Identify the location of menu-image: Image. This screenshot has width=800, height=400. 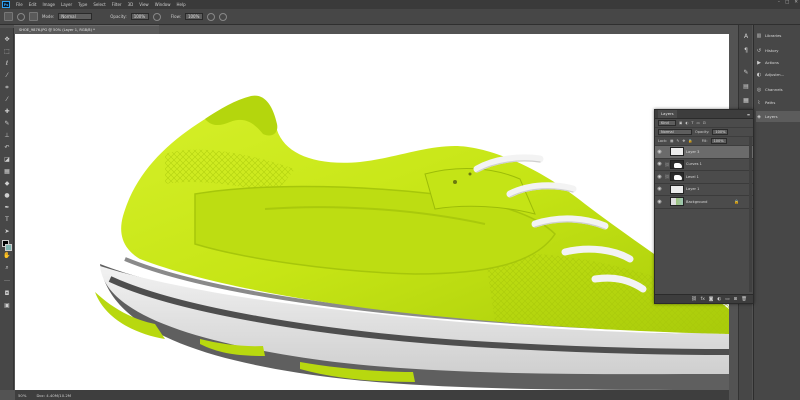
(48, 4).